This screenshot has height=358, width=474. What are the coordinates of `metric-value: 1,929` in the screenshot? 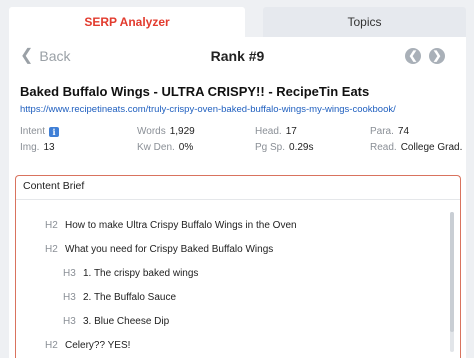 It's located at (182, 131).